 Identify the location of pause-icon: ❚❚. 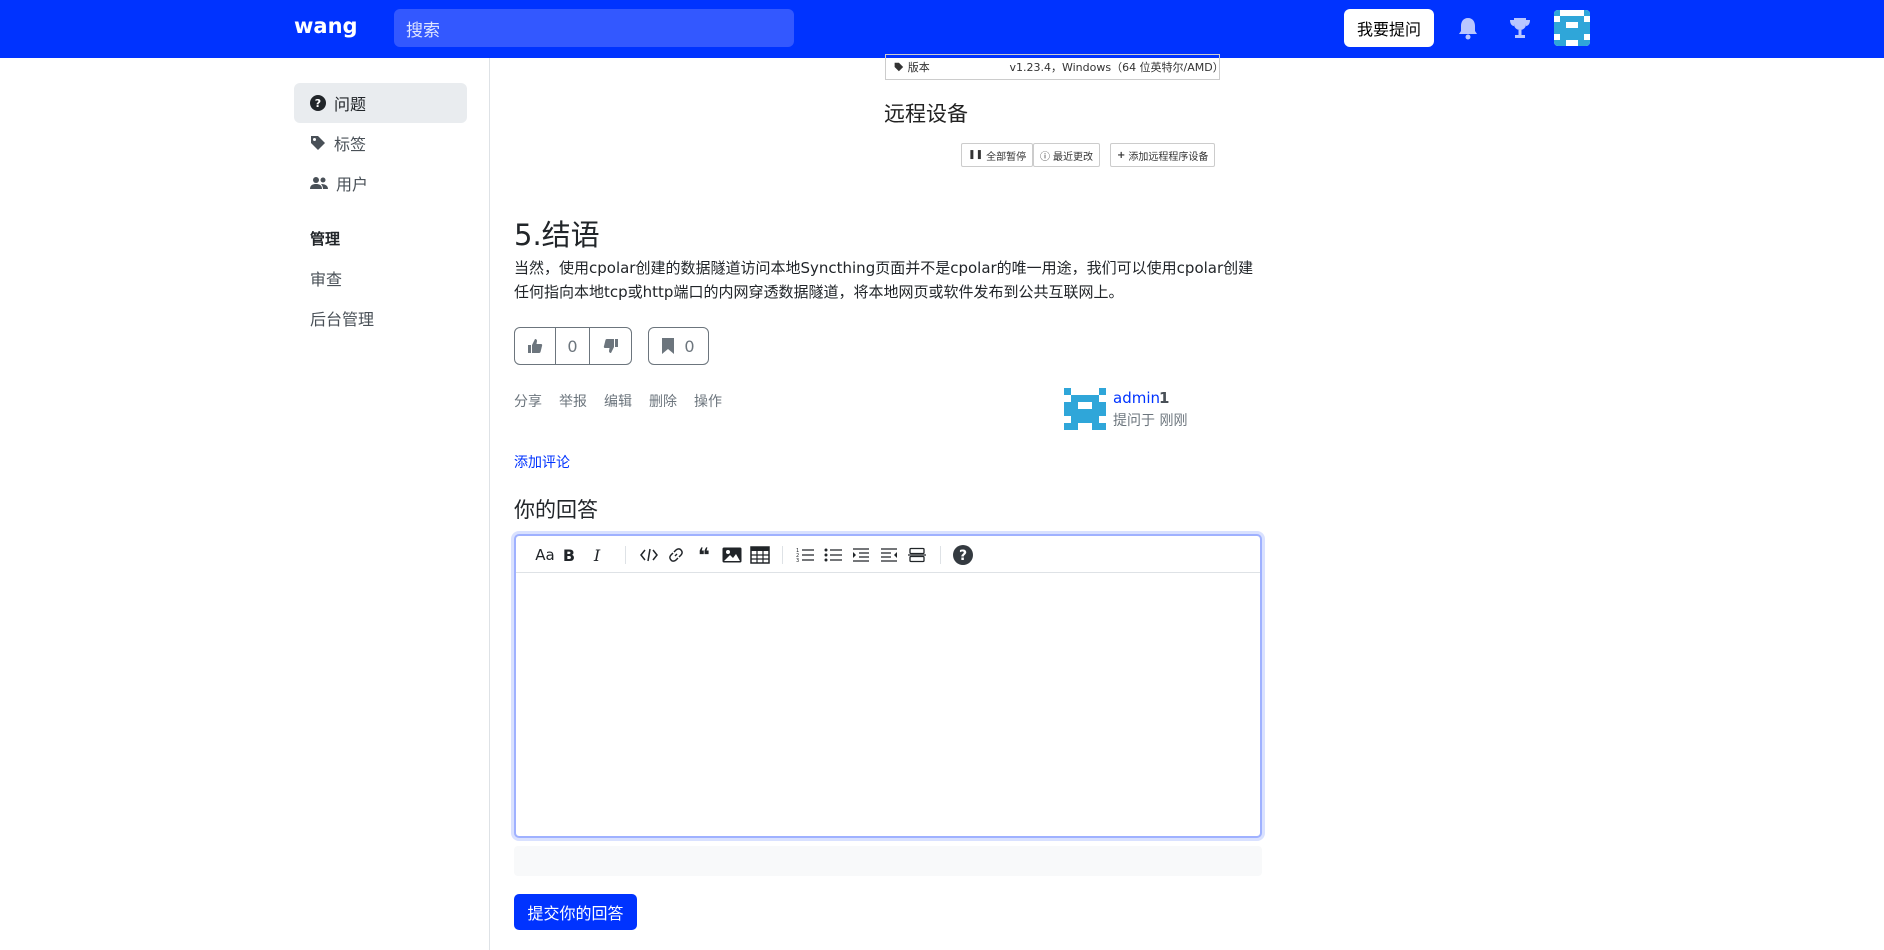
(976, 155).